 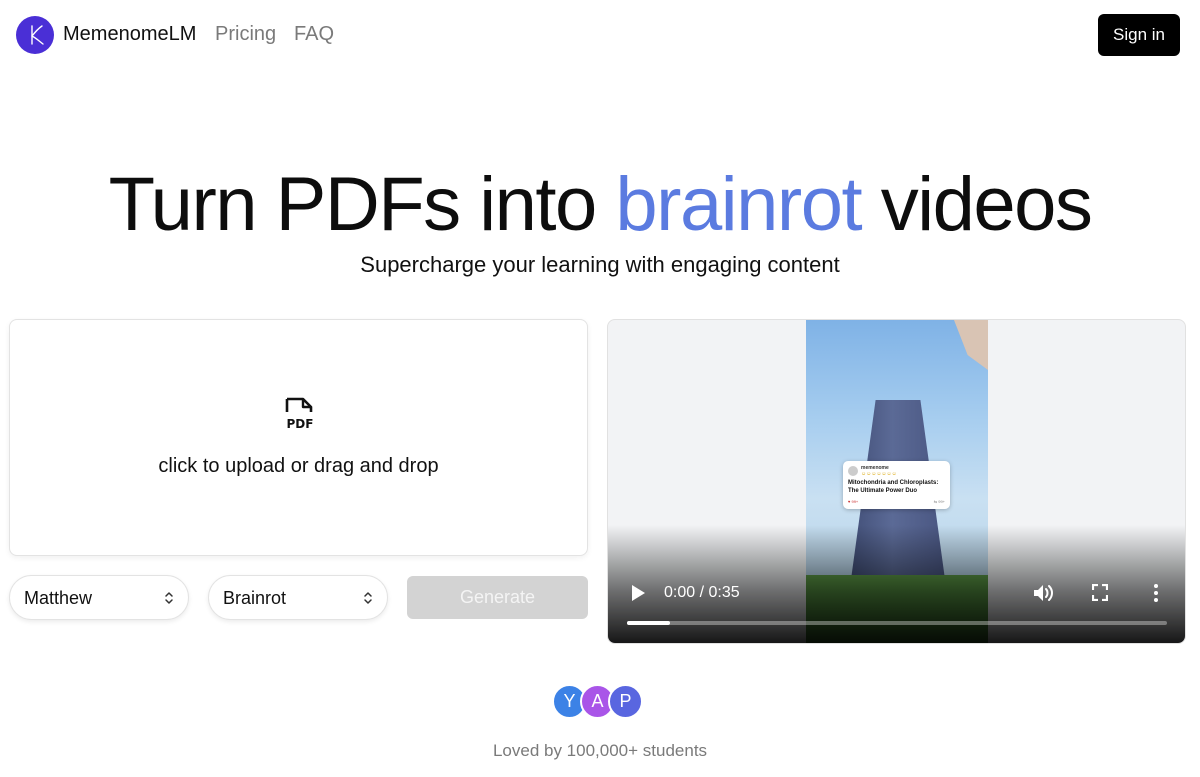 I want to click on more-options-icon, so click(x=1156, y=593).